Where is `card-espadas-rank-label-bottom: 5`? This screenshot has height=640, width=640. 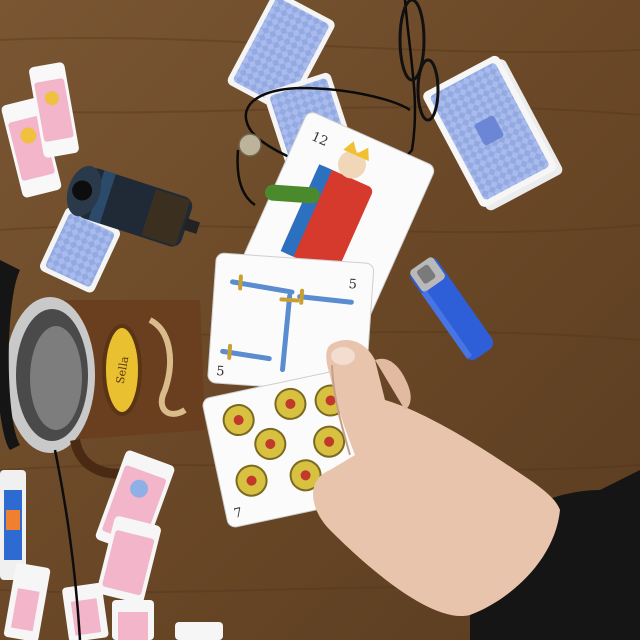 card-espadas-rank-label-bottom: 5 is located at coordinates (220, 372).